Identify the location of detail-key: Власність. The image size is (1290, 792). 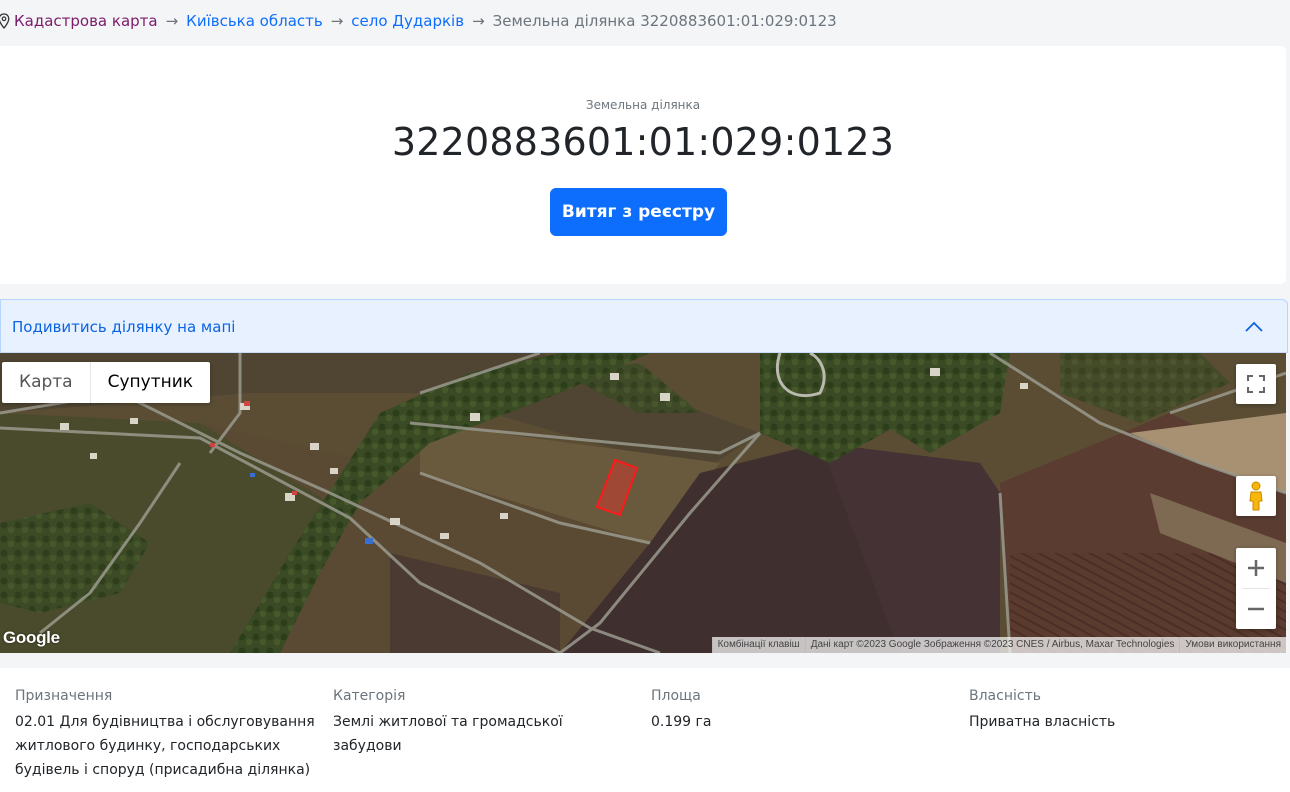
(1005, 696).